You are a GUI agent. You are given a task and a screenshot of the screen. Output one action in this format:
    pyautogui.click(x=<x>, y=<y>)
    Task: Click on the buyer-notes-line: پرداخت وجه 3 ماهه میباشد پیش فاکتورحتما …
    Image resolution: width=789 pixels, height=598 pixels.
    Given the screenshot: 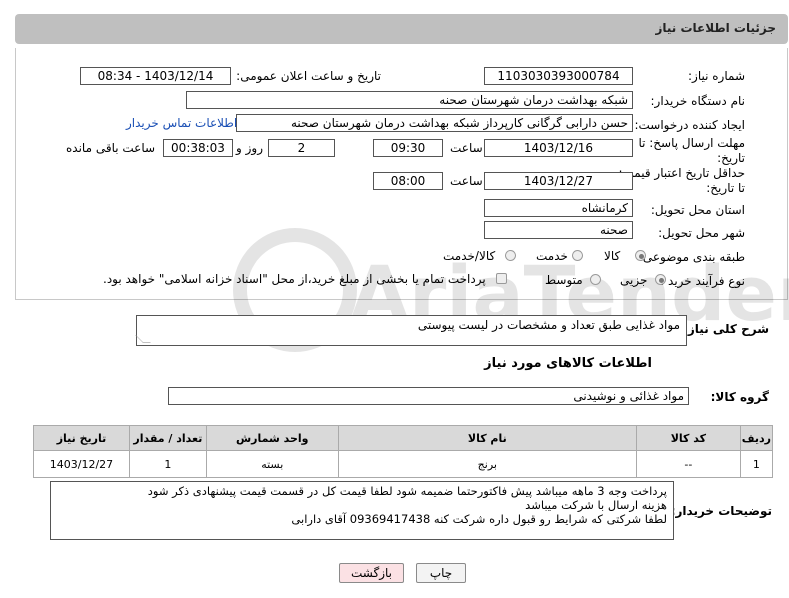 What is the action you would take?
    pyautogui.click(x=407, y=491)
    